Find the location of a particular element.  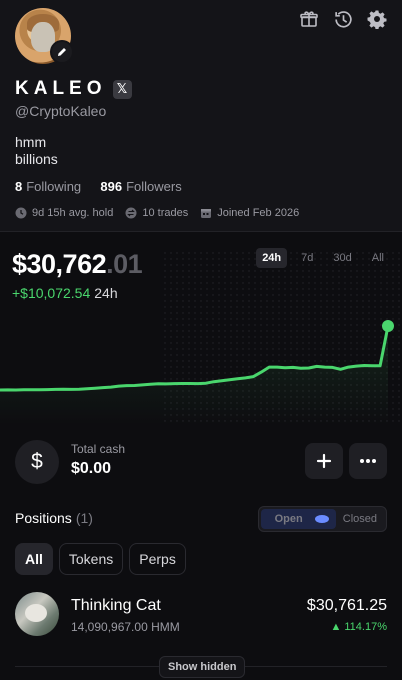

balance-main: $30,762 is located at coordinates (59, 264).